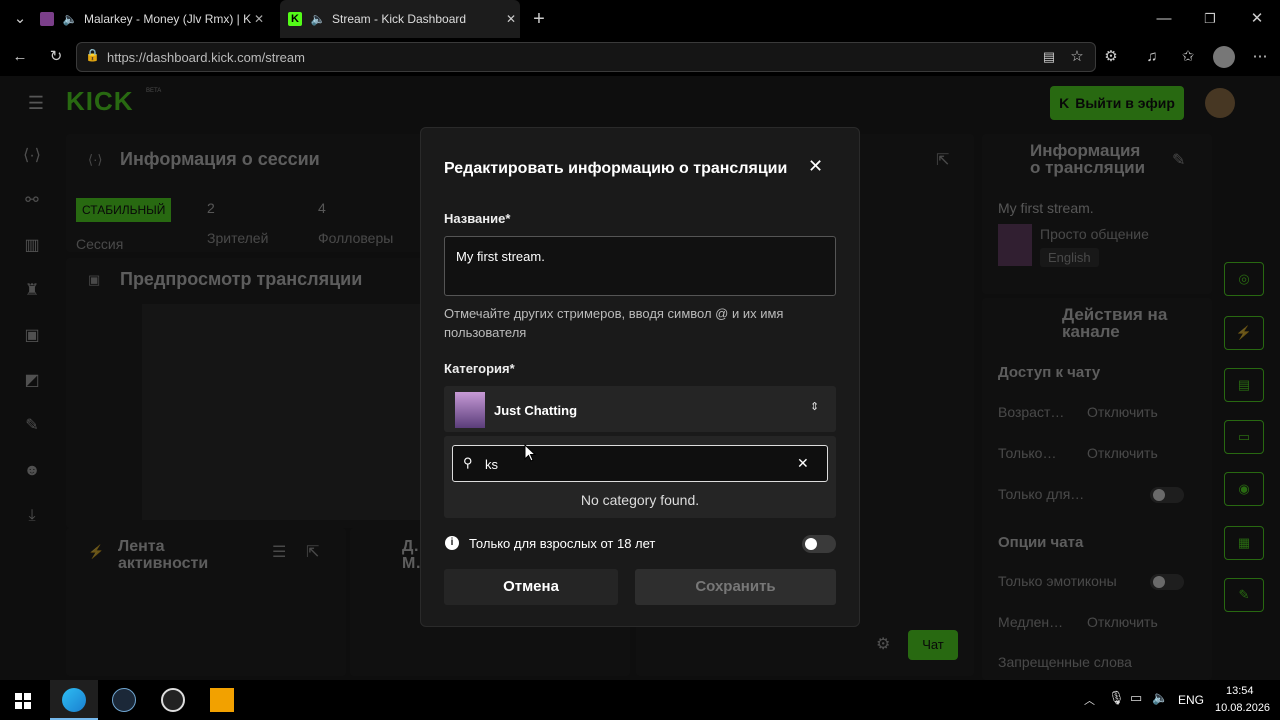 The height and width of the screenshot is (720, 1280). Describe the element at coordinates (1136, 698) in the screenshot. I see `network-icon: ▭` at that location.